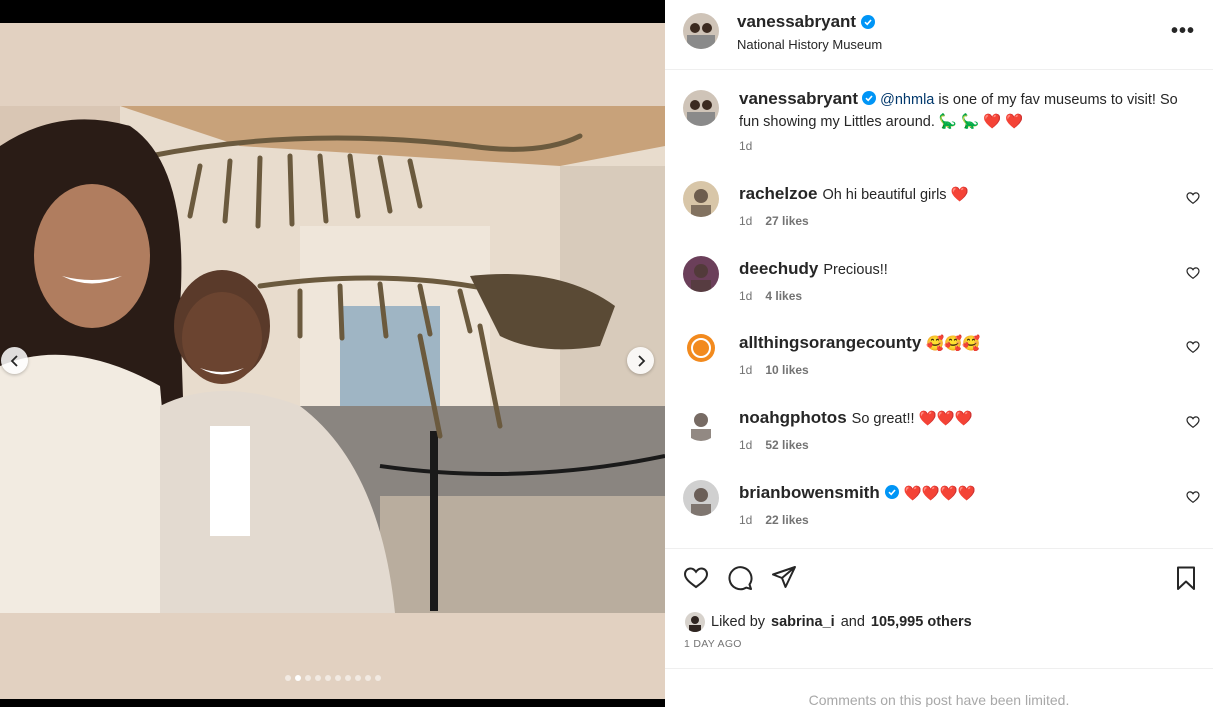 The width and height of the screenshot is (1213, 707). I want to click on comment-likes: 4 likes, so click(783, 296).